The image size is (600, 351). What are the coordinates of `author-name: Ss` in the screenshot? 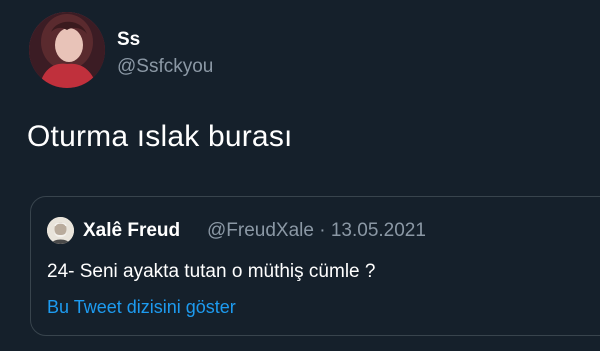 It's located at (128, 40).